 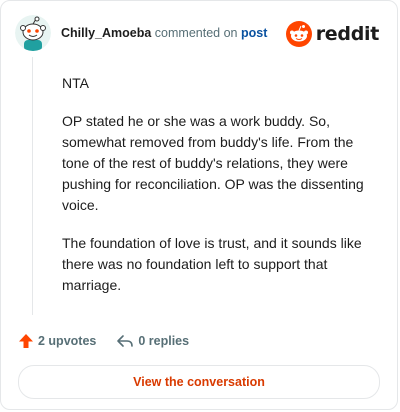 I want to click on byline: Chilly_Amoeba commented on post, so click(x=164, y=33).